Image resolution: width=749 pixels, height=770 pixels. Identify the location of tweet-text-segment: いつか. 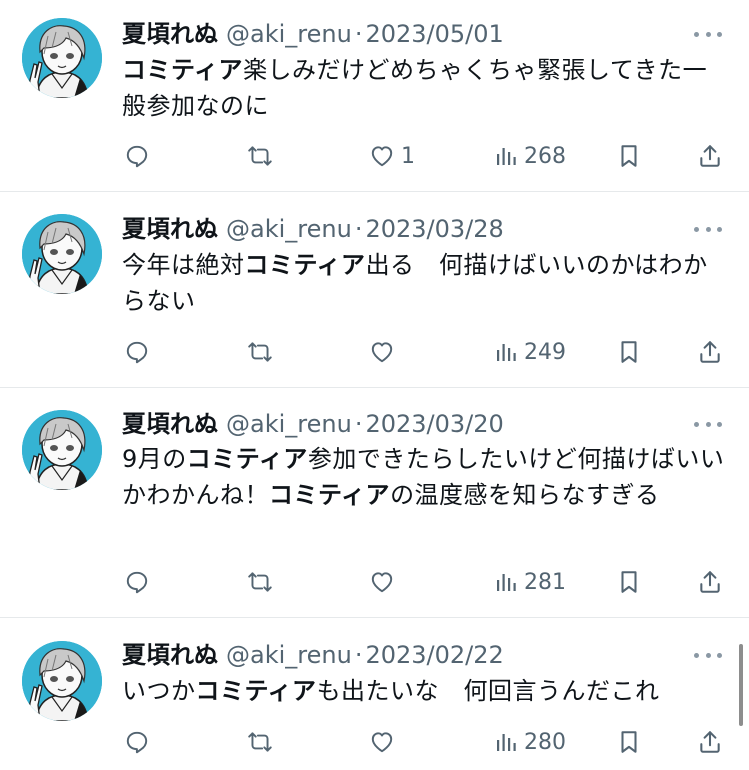
(159, 691).